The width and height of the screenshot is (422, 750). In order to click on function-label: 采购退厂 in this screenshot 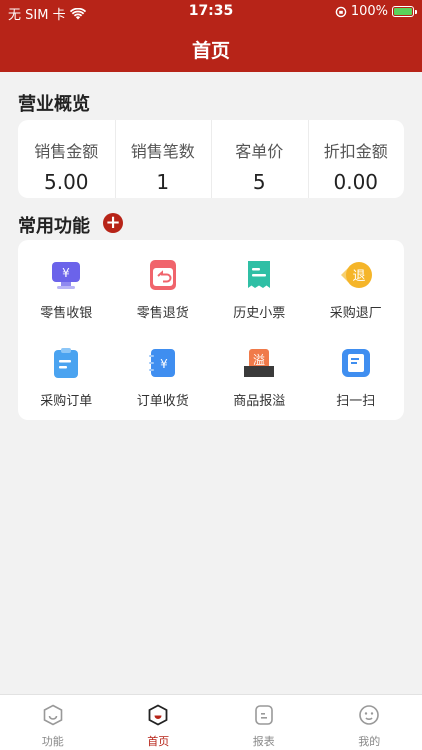, I will do `click(355, 313)`.